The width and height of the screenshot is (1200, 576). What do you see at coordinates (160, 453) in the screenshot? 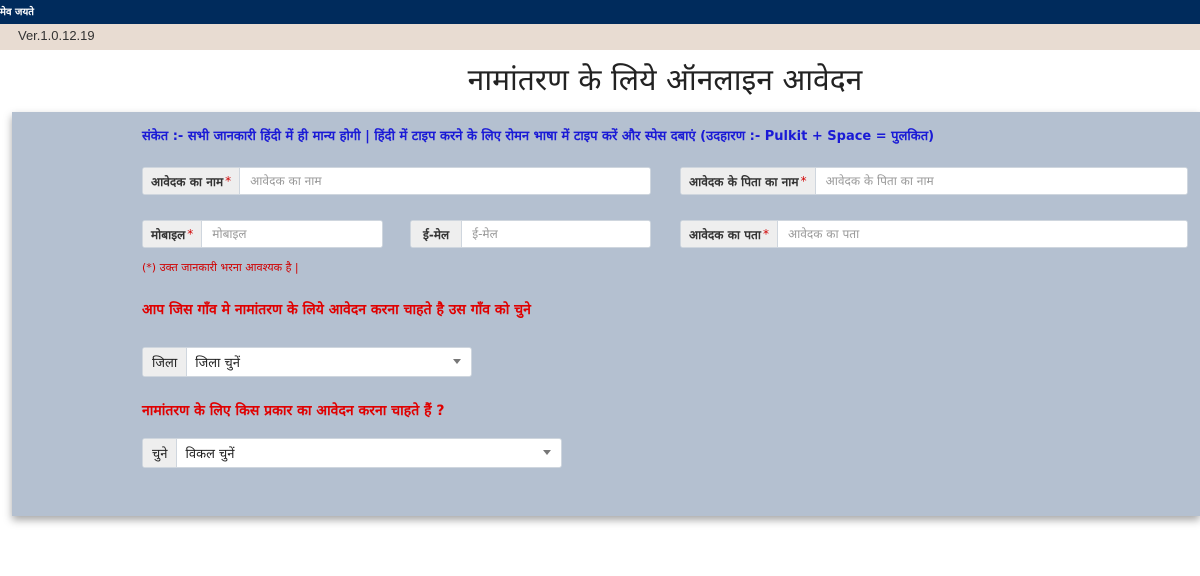
I see `option-label: चुने` at bounding box center [160, 453].